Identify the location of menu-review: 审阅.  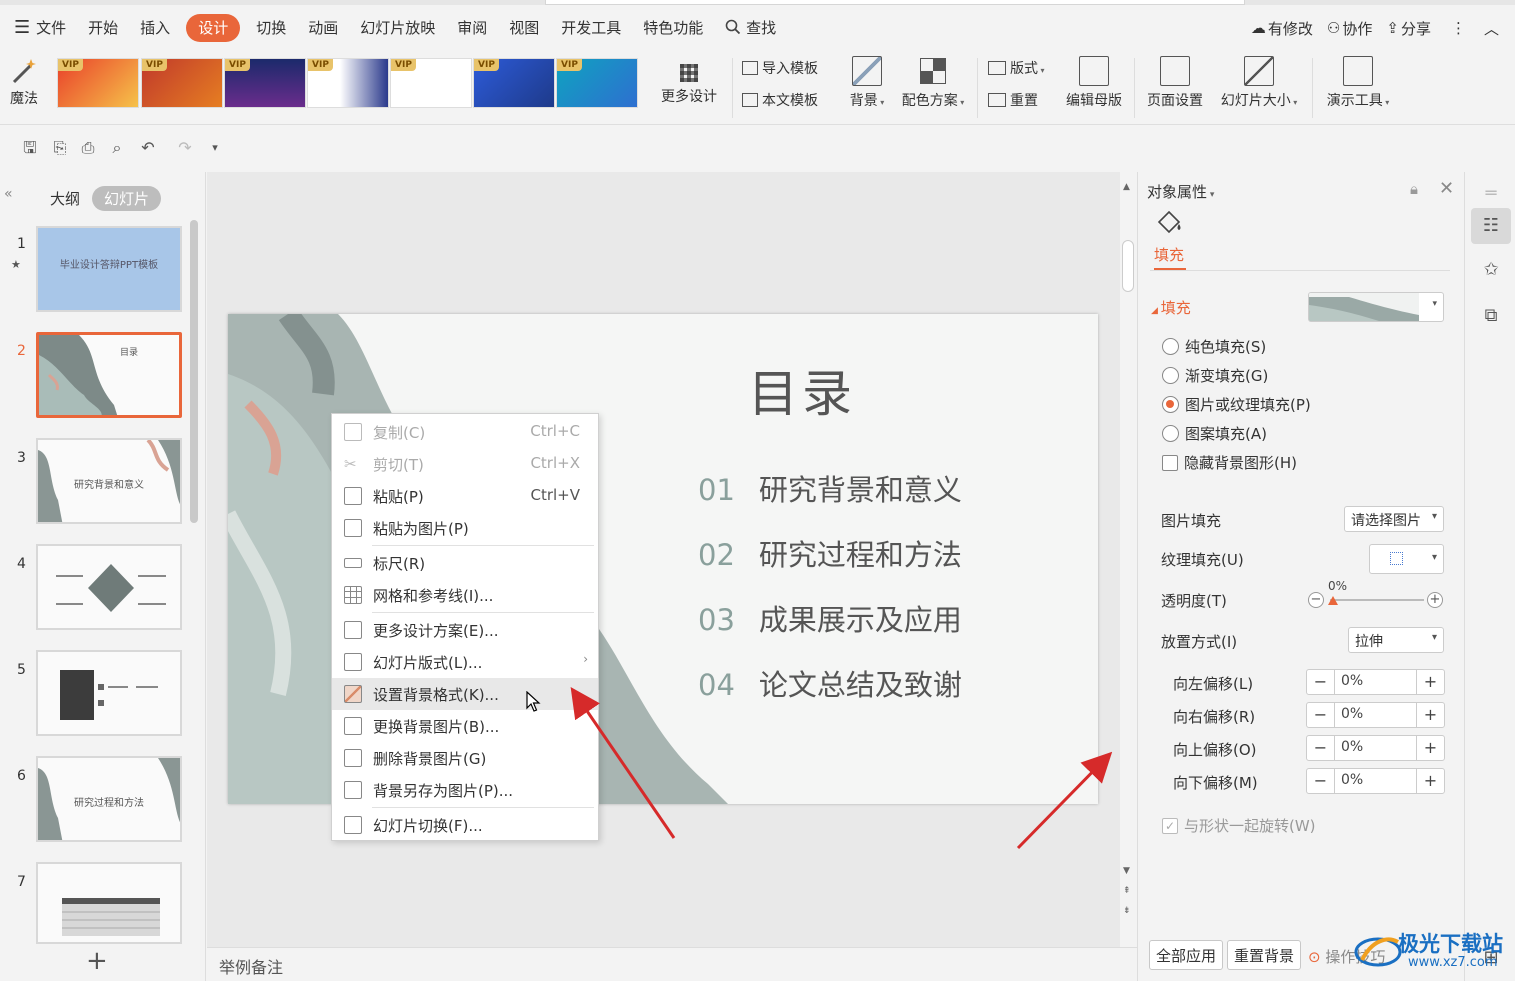
(472, 28).